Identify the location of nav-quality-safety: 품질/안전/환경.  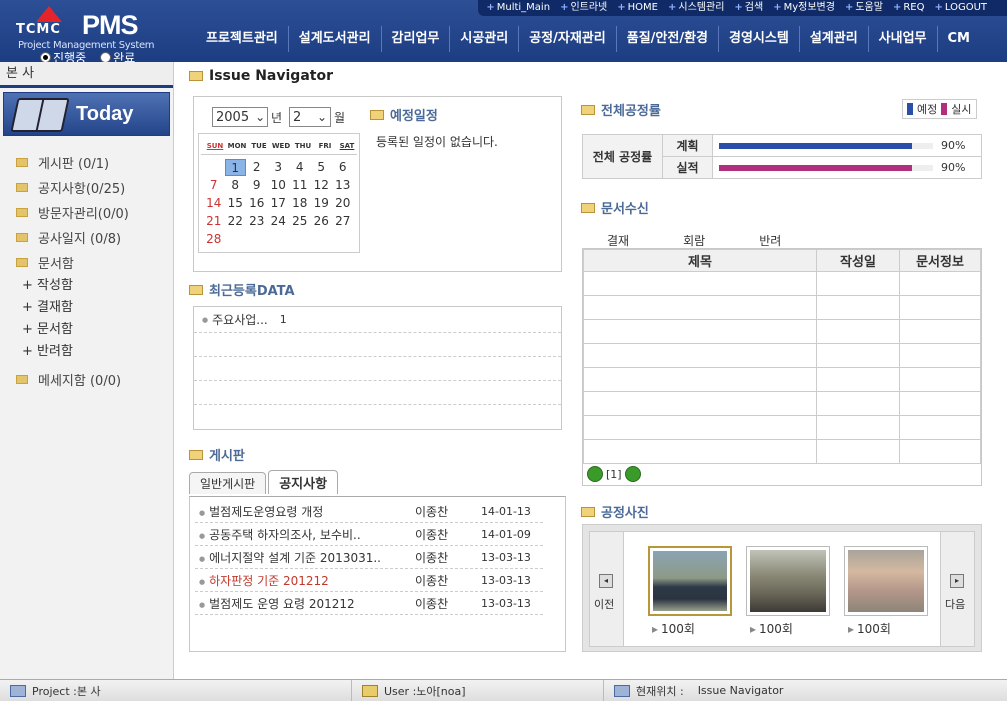
(666, 39).